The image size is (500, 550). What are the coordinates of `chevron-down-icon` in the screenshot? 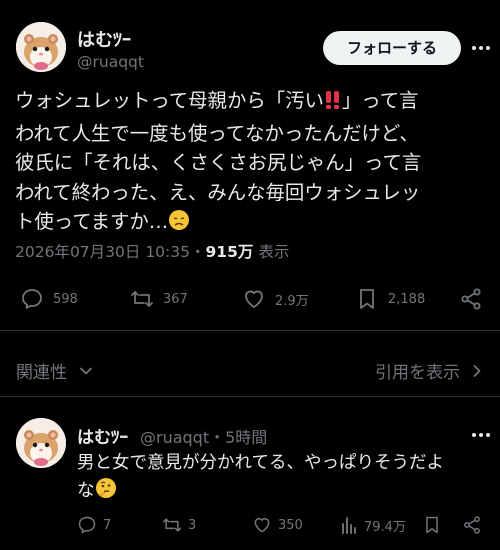 It's located at (86, 370).